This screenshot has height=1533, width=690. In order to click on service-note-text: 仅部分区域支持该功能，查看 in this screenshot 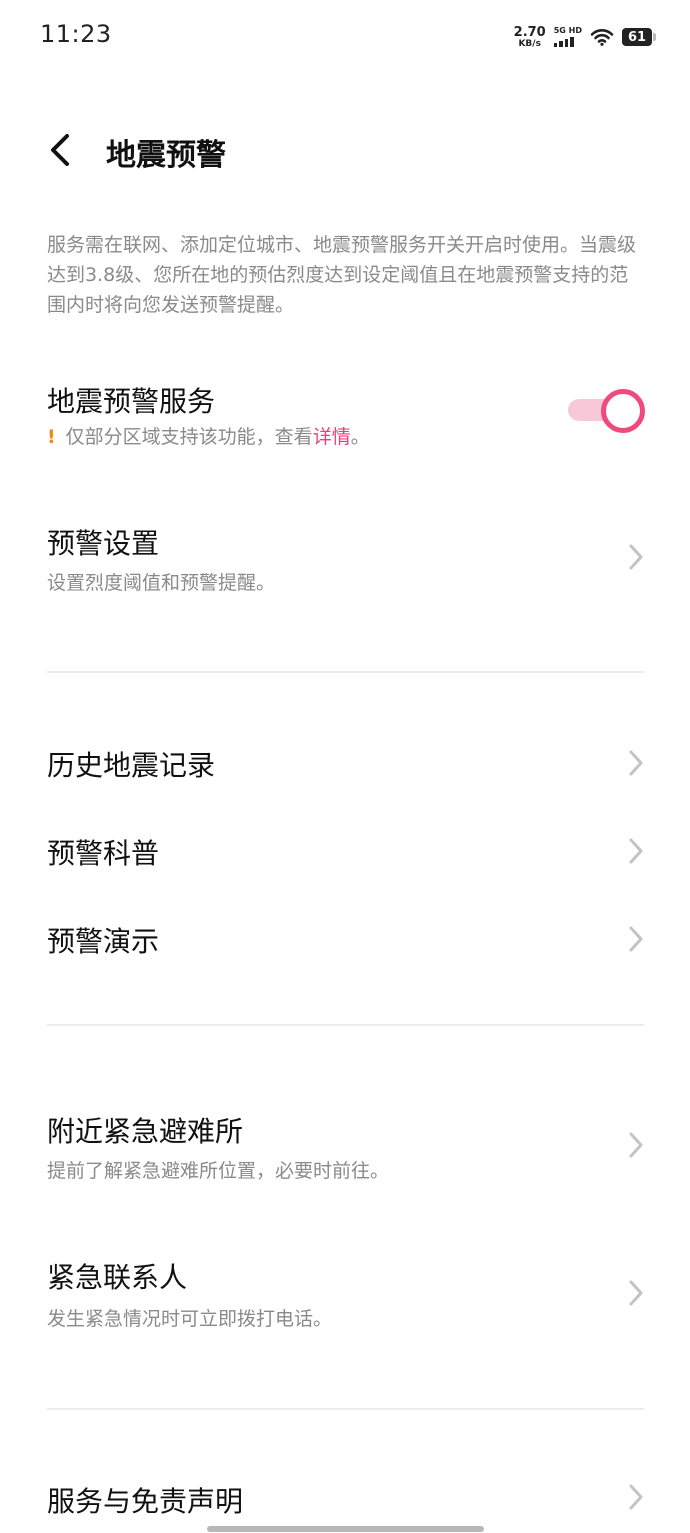, I will do `click(189, 437)`.